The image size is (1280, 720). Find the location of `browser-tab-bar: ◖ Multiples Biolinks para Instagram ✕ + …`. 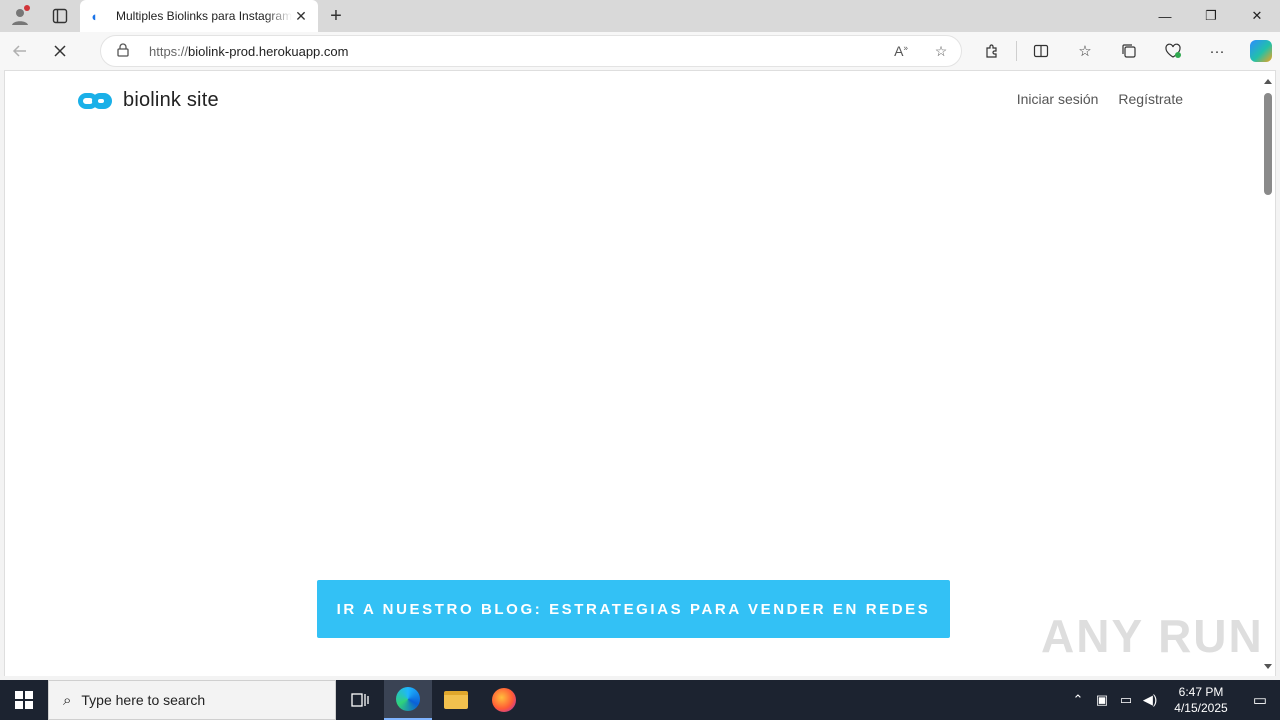

browser-tab-bar: ◖ Multiples Biolinks para Instagram ✕ + … is located at coordinates (640, 16).